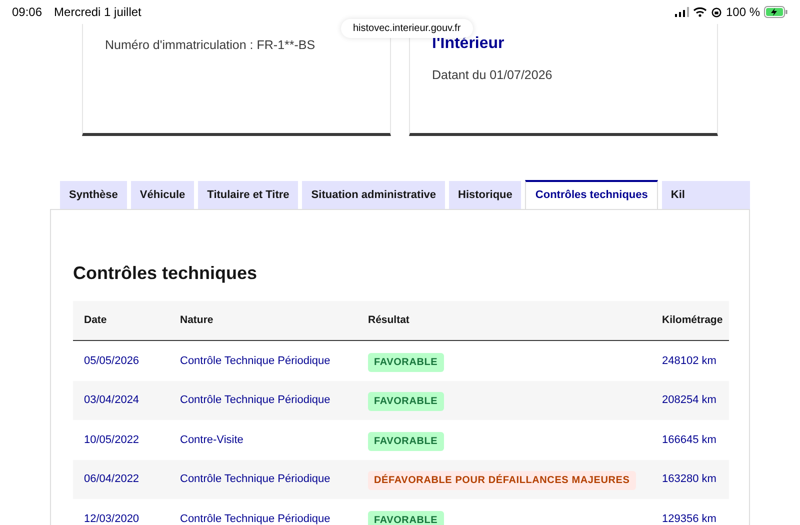 The image size is (800, 525). What do you see at coordinates (112, 479) in the screenshot?
I see `table-cell-text: 06/04/2022` at bounding box center [112, 479].